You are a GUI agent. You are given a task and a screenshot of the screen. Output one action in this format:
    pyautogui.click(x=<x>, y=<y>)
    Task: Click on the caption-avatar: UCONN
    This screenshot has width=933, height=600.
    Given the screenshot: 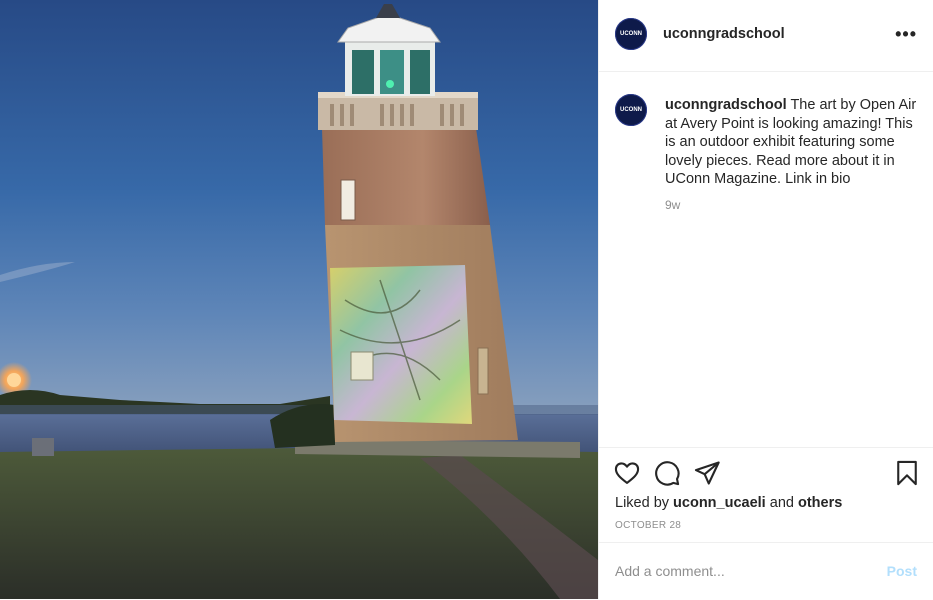 What is the action you would take?
    pyautogui.click(x=631, y=110)
    